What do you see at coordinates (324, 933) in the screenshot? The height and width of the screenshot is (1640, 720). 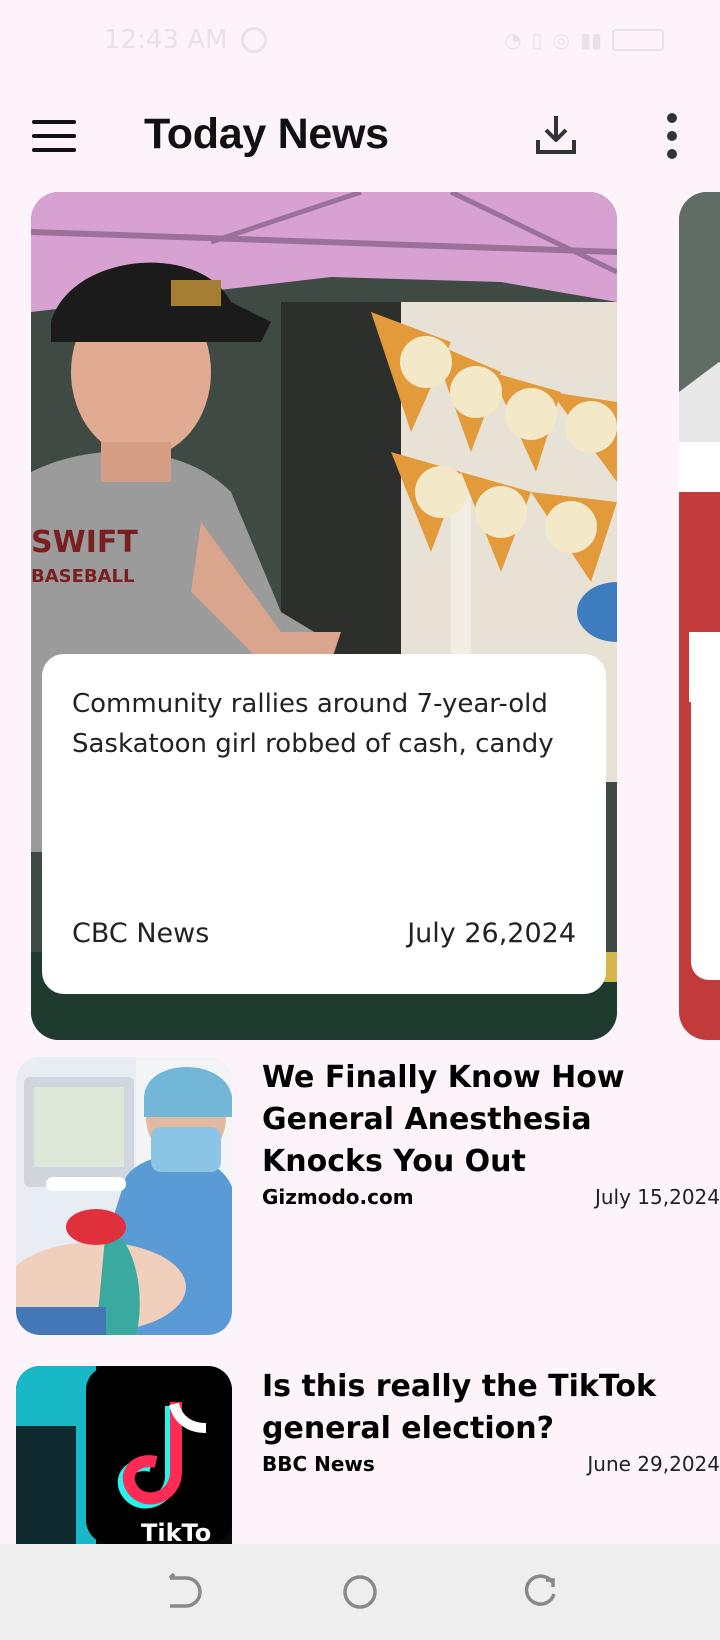 I see `featured-news-meta: CBC News July 26,2024` at bounding box center [324, 933].